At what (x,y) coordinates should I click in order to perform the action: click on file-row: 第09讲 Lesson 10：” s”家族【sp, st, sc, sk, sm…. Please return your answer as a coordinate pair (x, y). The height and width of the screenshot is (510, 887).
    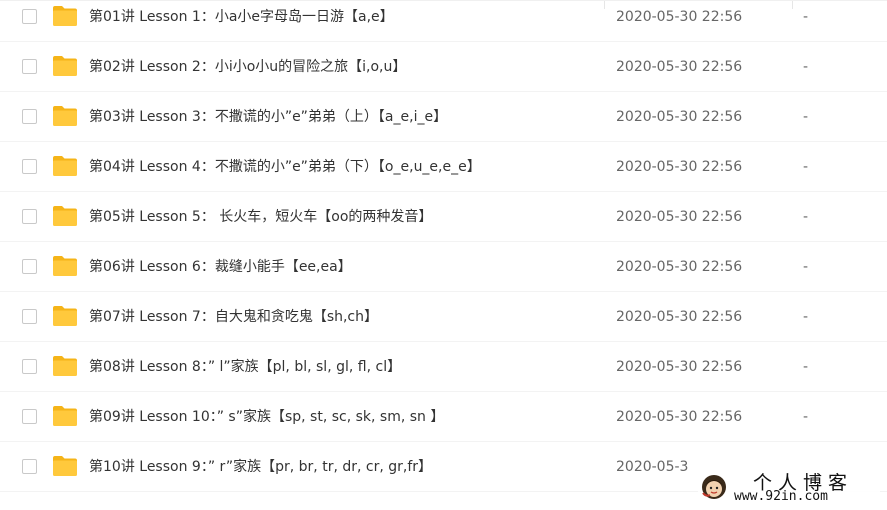
    Looking at the image, I should click on (443, 417).